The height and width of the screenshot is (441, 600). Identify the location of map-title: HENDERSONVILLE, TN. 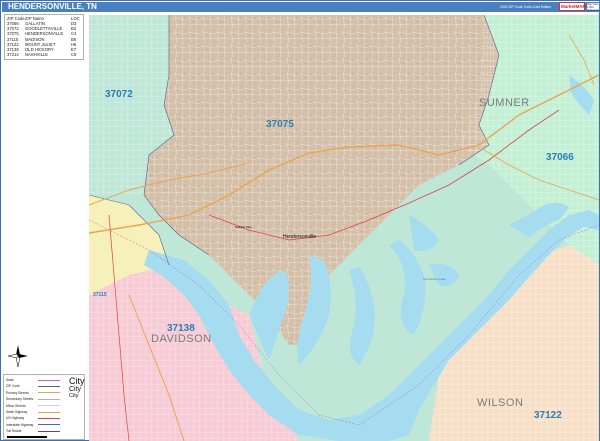
(52, 6).